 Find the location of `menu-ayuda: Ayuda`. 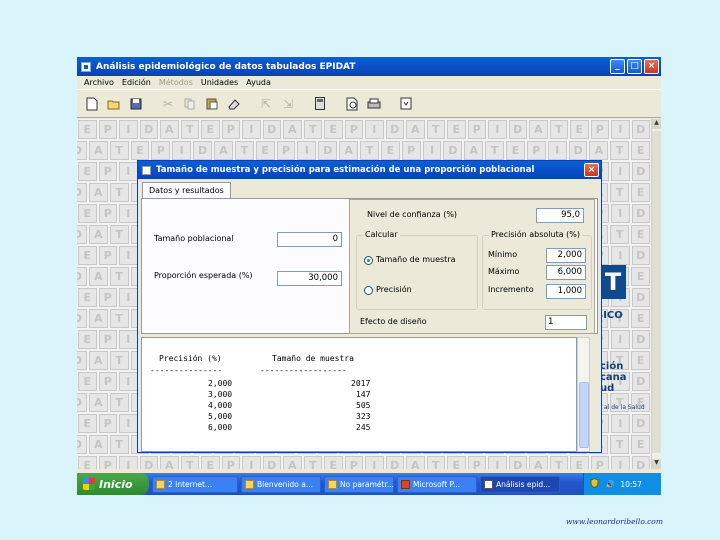

menu-ayuda: Ayuda is located at coordinates (258, 82).